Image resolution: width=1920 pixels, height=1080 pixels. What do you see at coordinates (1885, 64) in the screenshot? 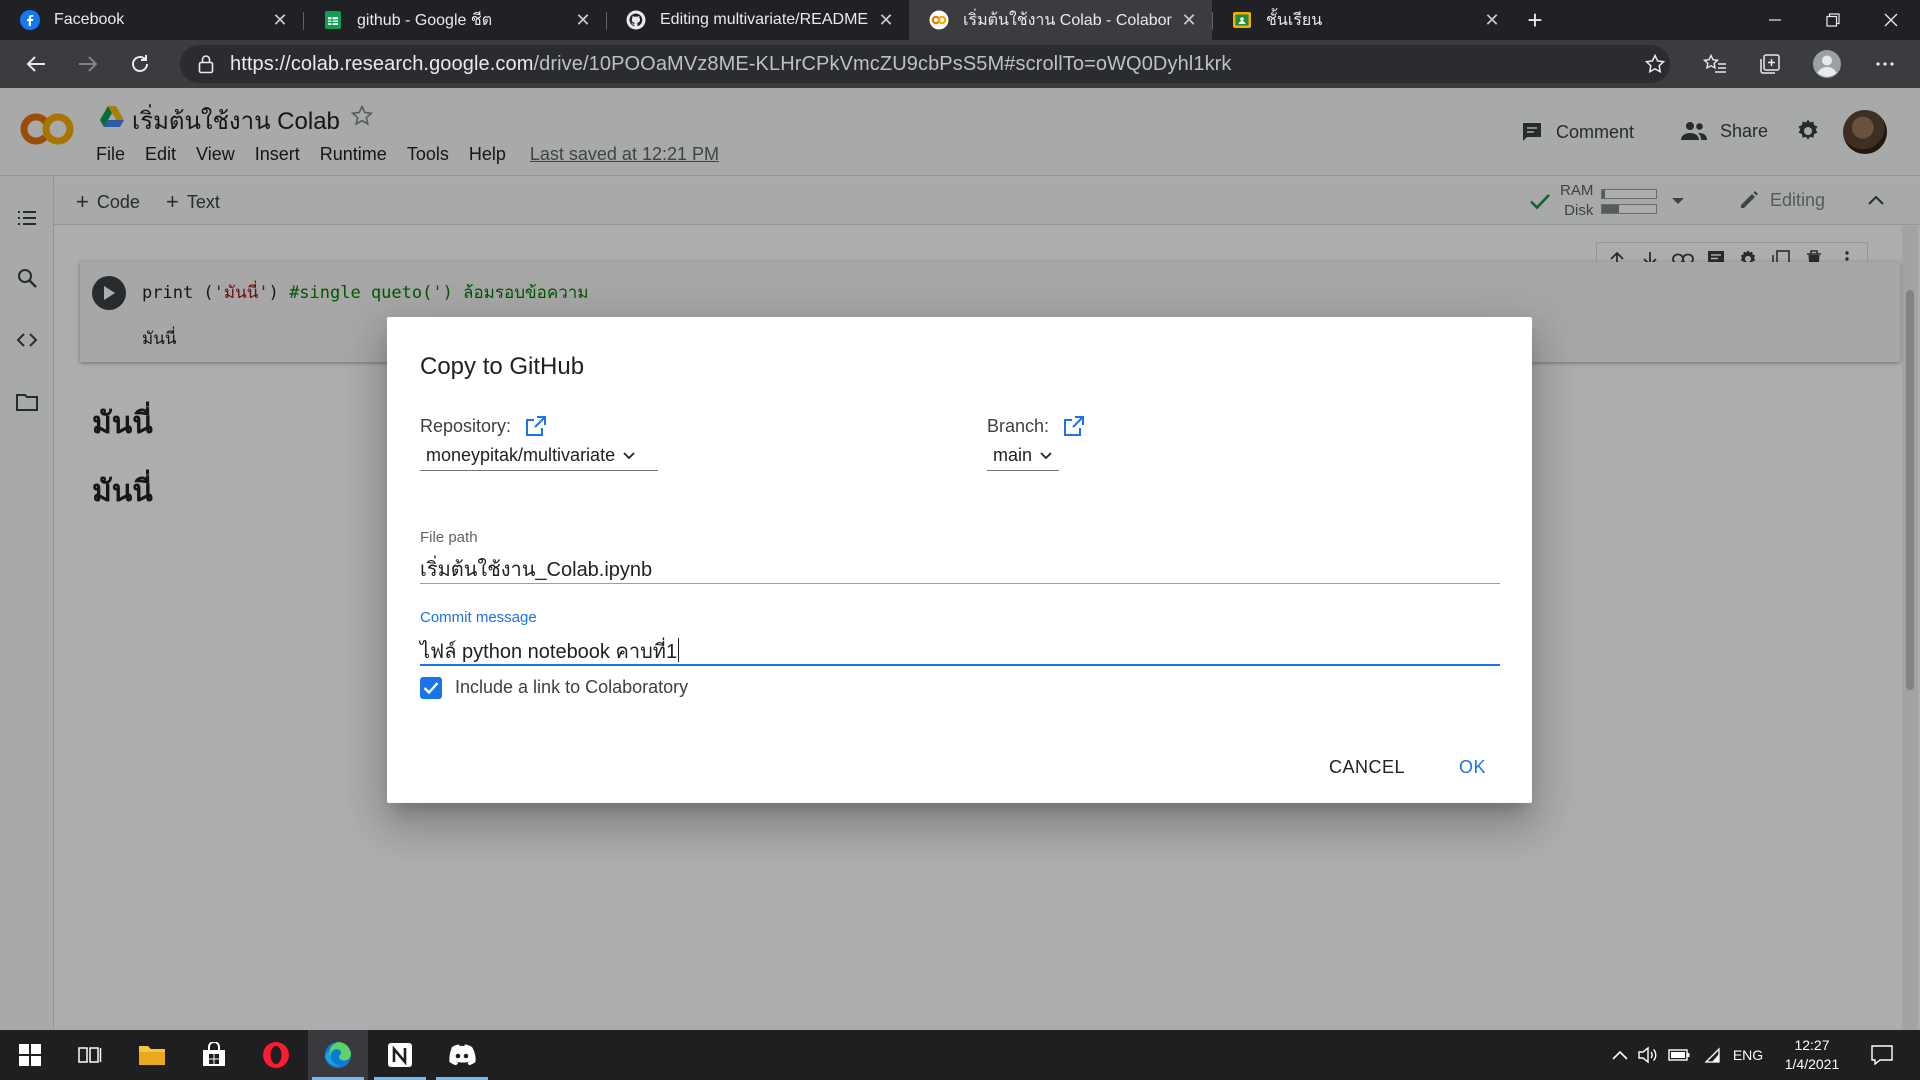
I see `more-options-icon` at bounding box center [1885, 64].